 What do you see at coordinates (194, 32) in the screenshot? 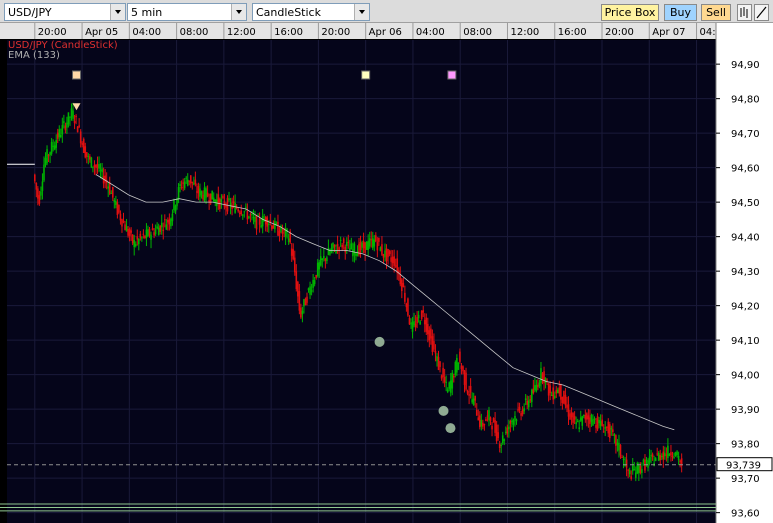
I see `x-tick-label: 08:00` at bounding box center [194, 32].